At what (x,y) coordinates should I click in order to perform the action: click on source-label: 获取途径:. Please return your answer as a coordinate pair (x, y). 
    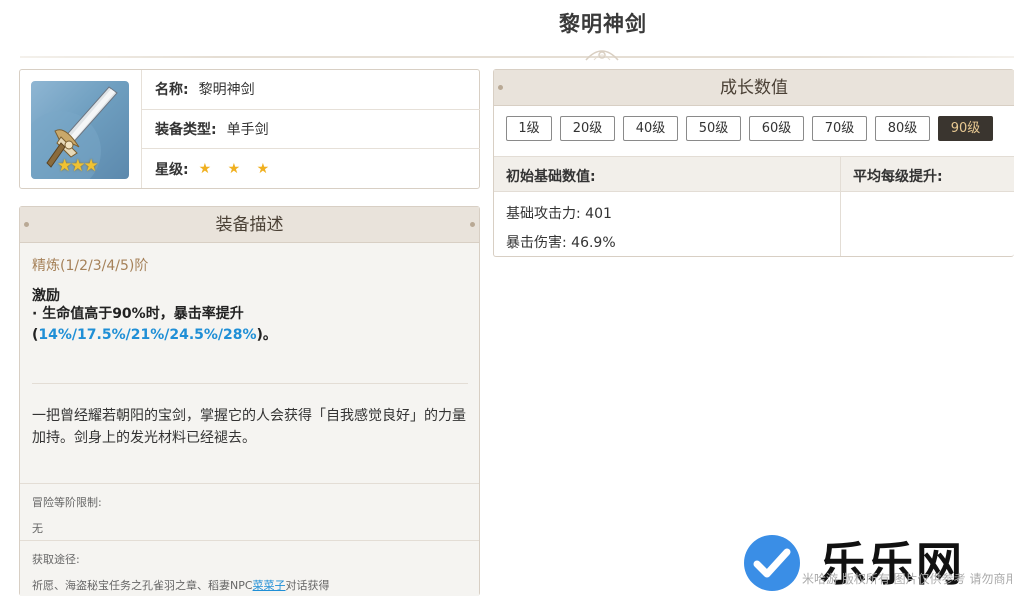
    Looking at the image, I should click on (56, 559).